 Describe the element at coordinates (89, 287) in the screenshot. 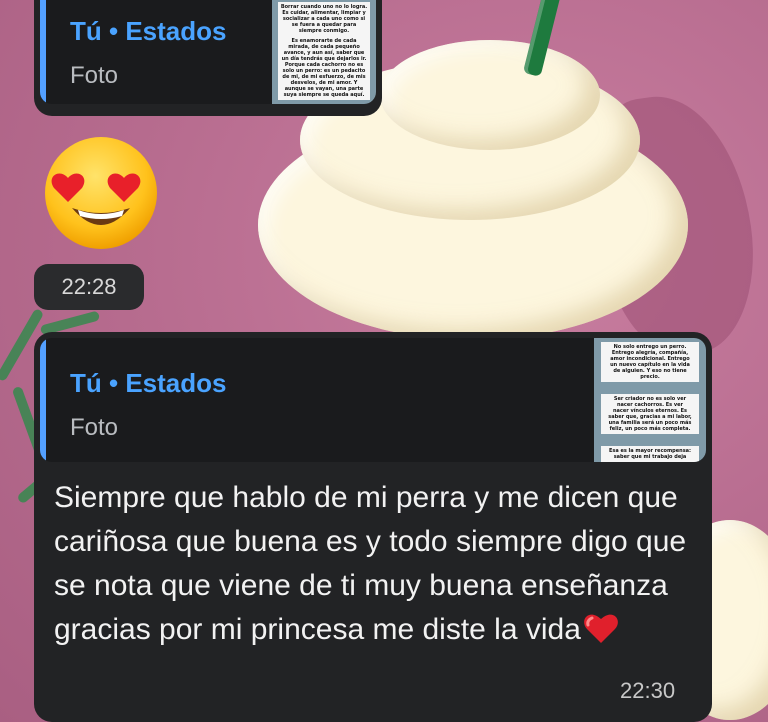

I see `message-timestamp: 22:28` at that location.